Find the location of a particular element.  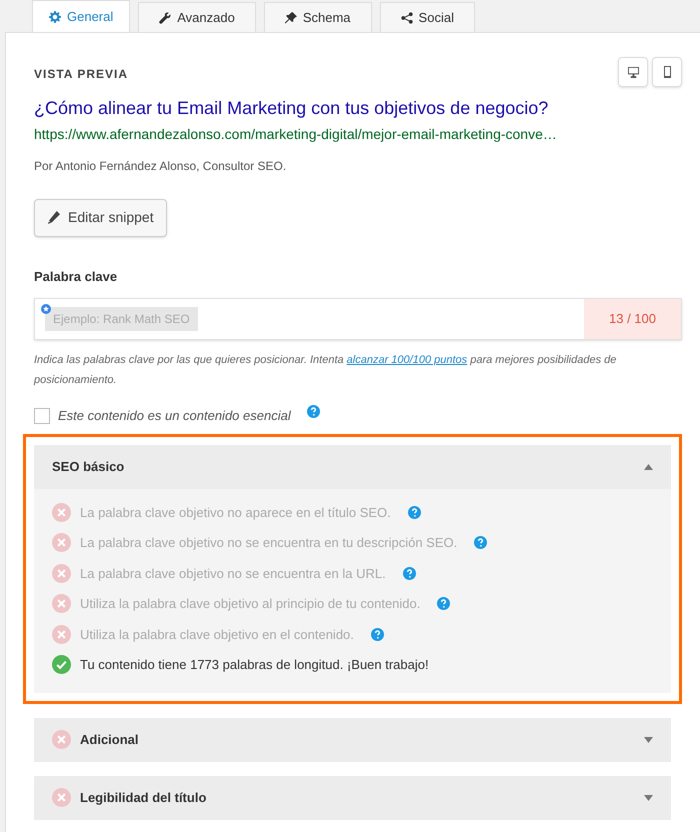

checkbox is located at coordinates (42, 416).